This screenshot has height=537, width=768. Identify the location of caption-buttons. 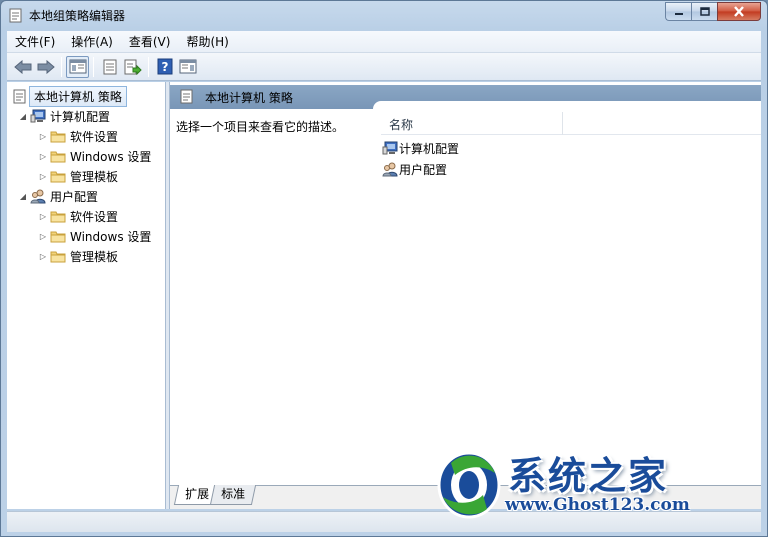
(713, 11).